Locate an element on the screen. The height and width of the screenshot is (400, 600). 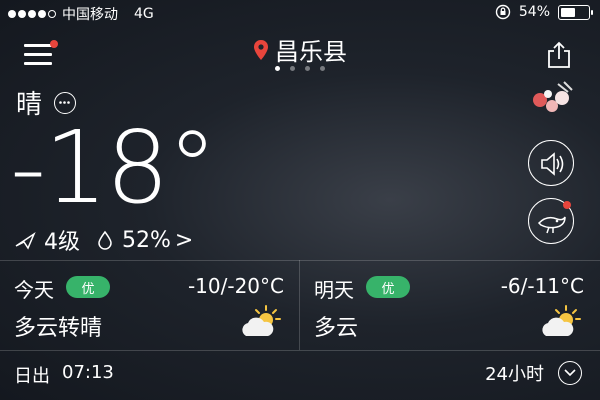
signal-strength-icon is located at coordinates (32, 14).